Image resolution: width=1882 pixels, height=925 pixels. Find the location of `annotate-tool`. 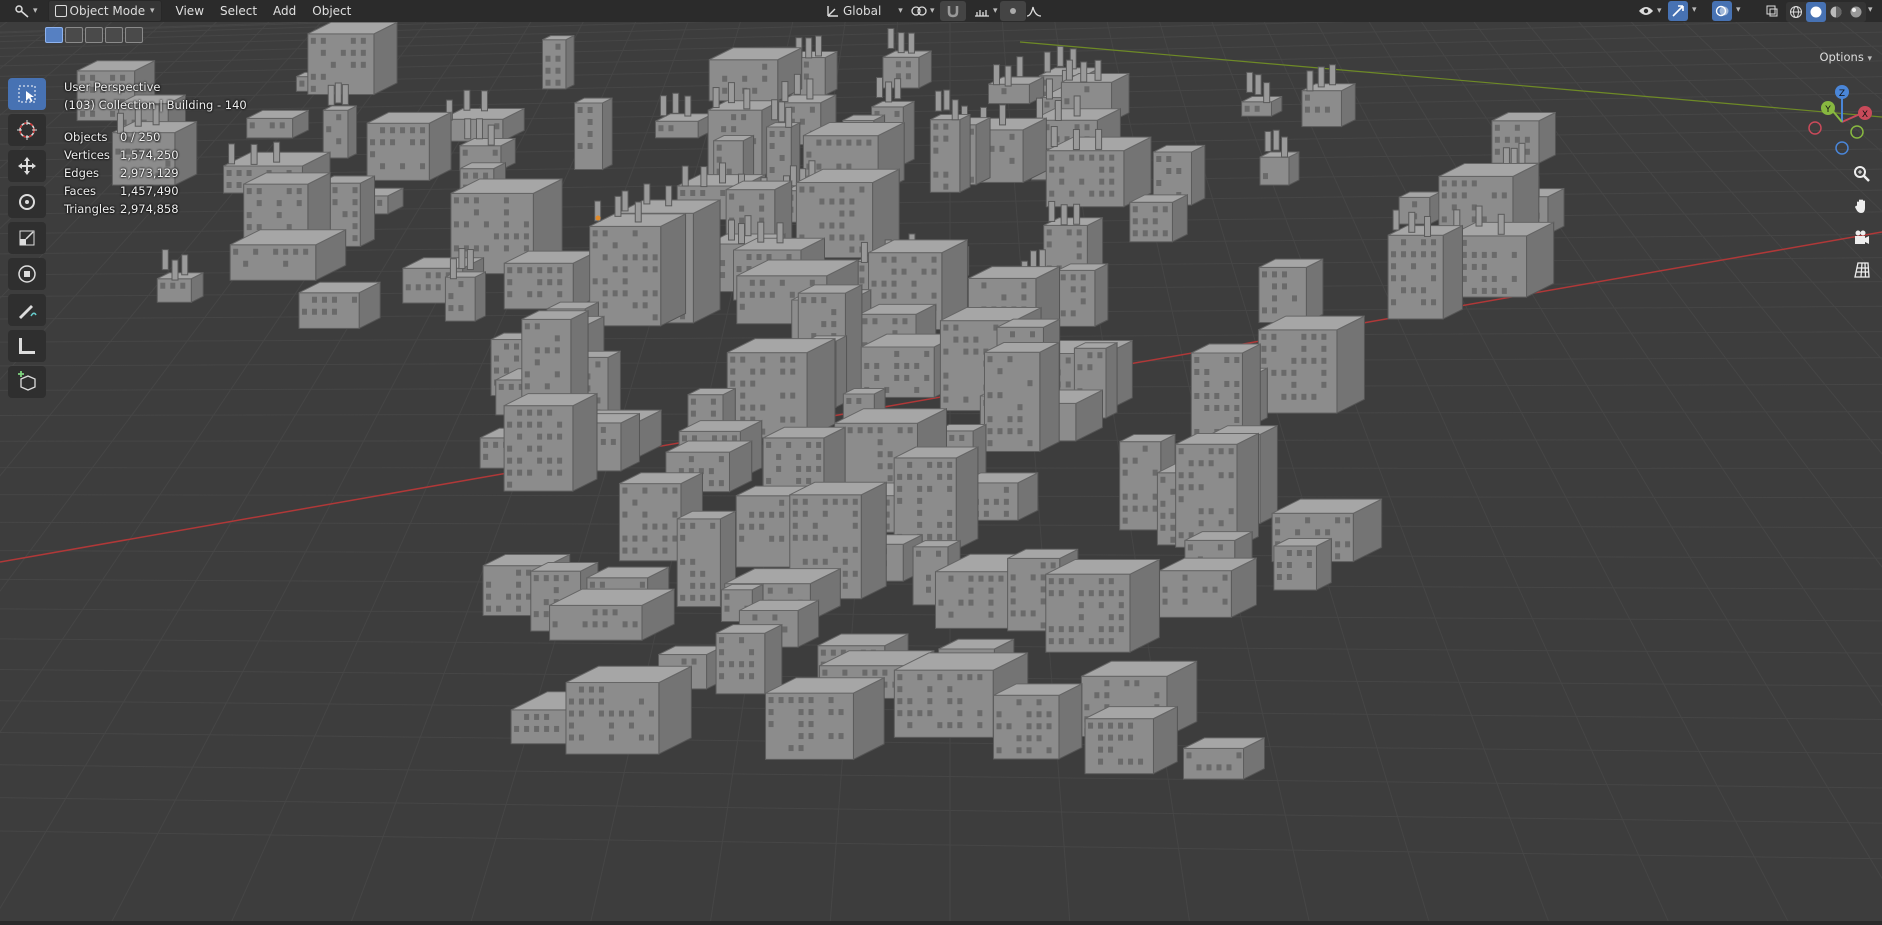

annotate-tool is located at coordinates (27, 310).